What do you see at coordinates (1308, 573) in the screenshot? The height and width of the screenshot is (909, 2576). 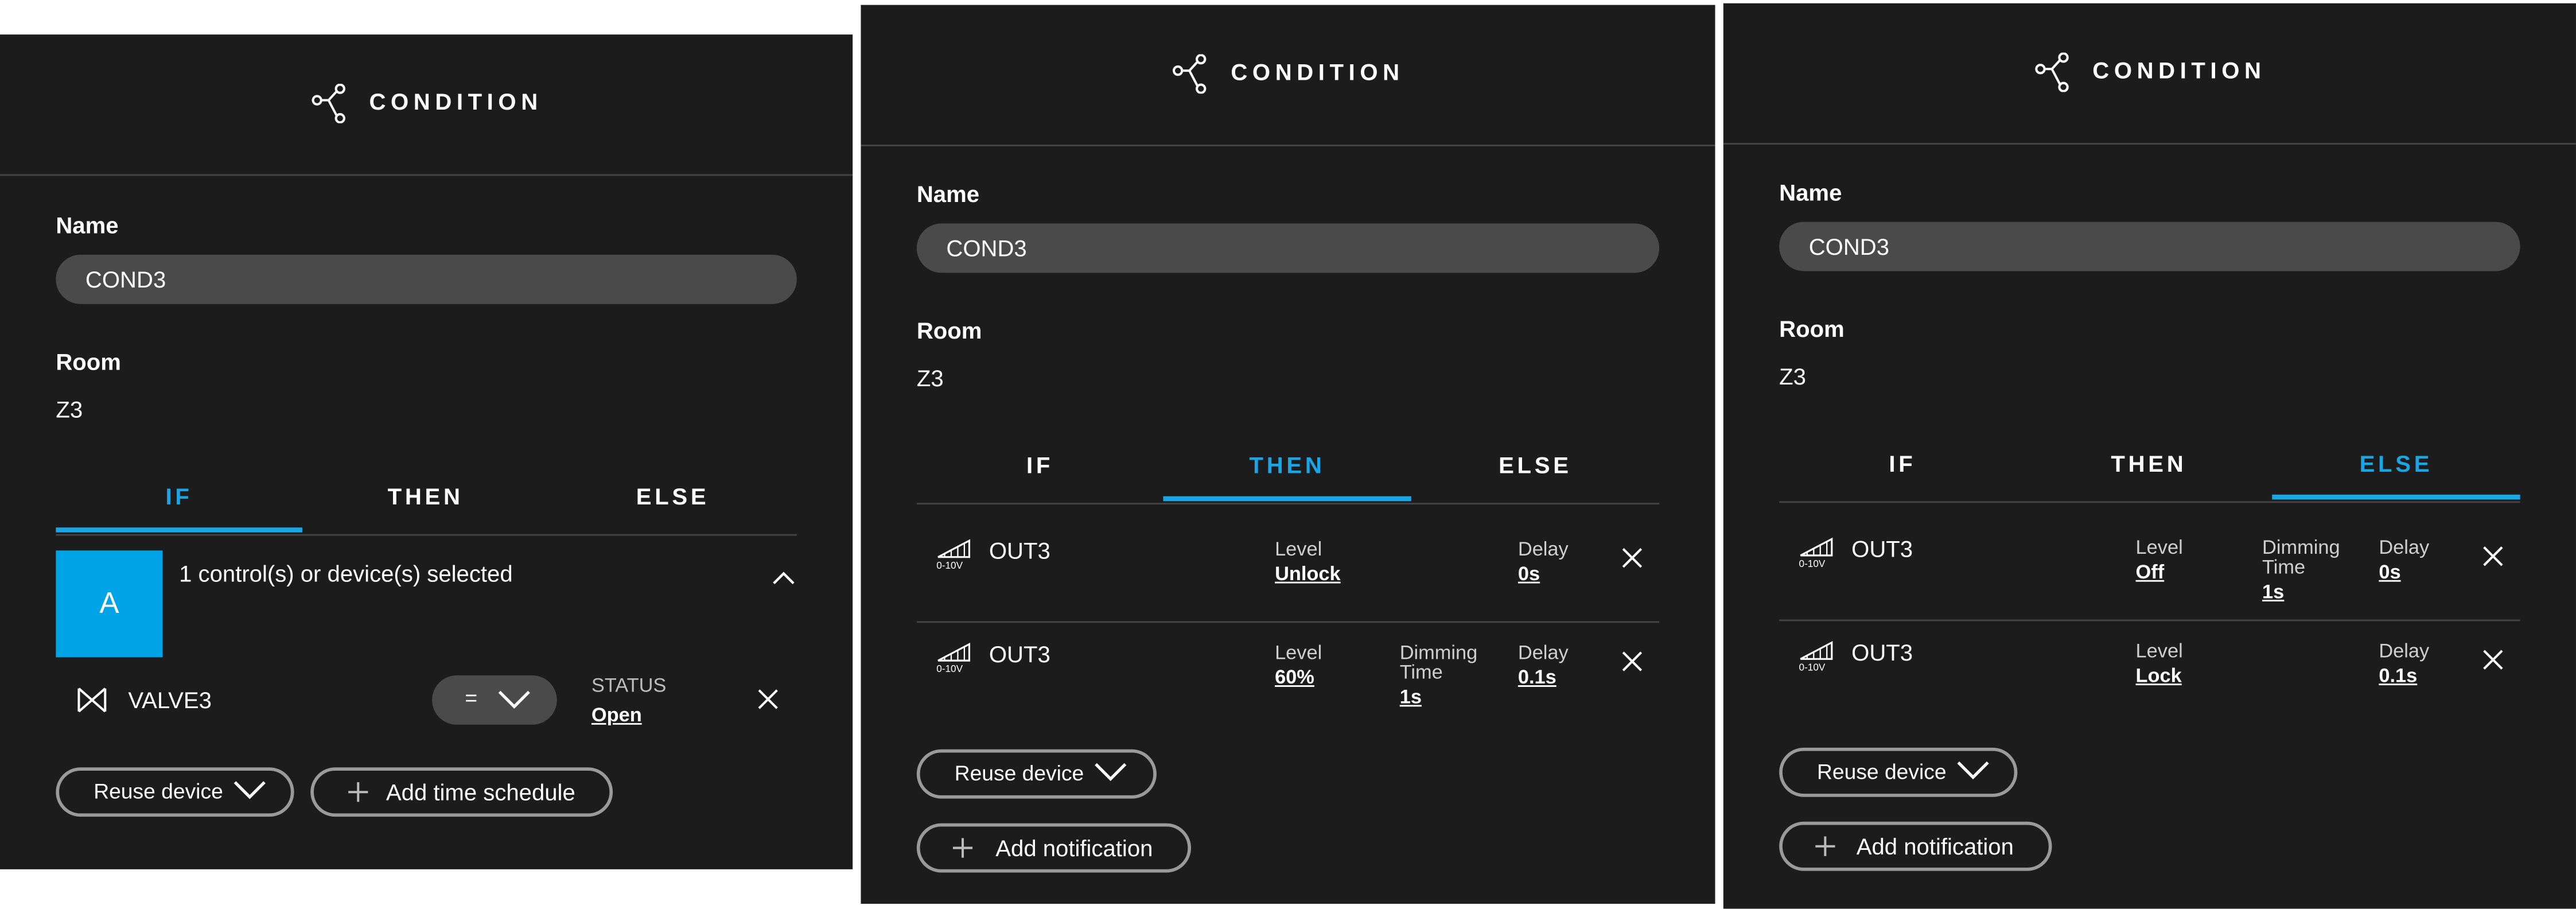 I see `level-value: Unlock` at bounding box center [1308, 573].